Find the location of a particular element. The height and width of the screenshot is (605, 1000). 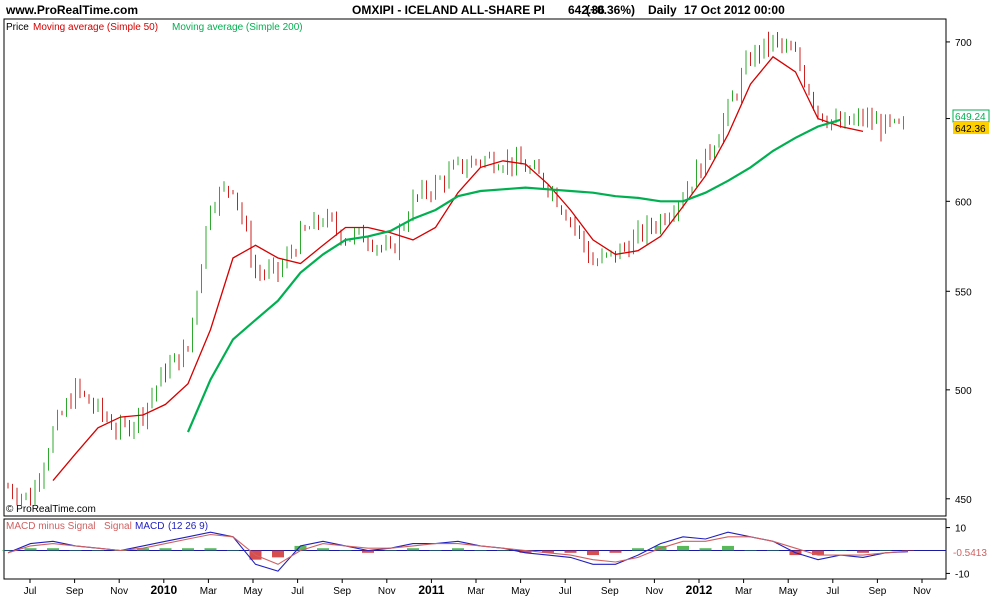

y-tick-label: 500 is located at coordinates (963, 391).